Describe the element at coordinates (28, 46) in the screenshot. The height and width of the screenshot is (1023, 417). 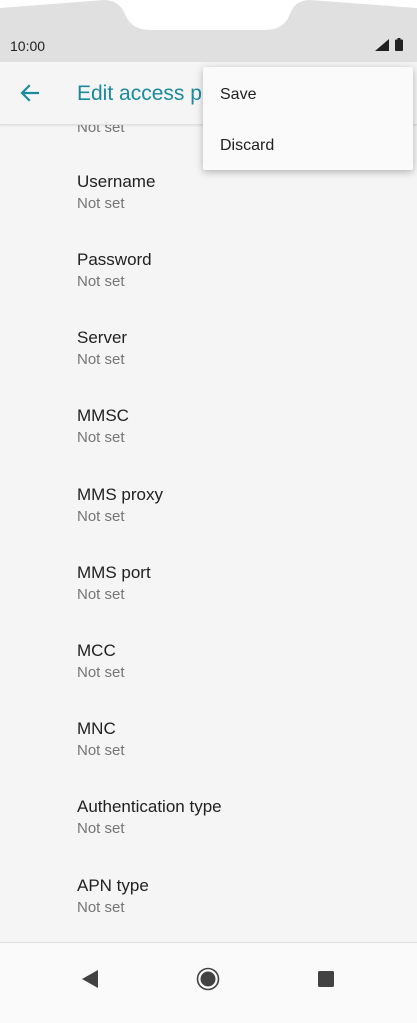
I see `status-time: 10:00` at that location.